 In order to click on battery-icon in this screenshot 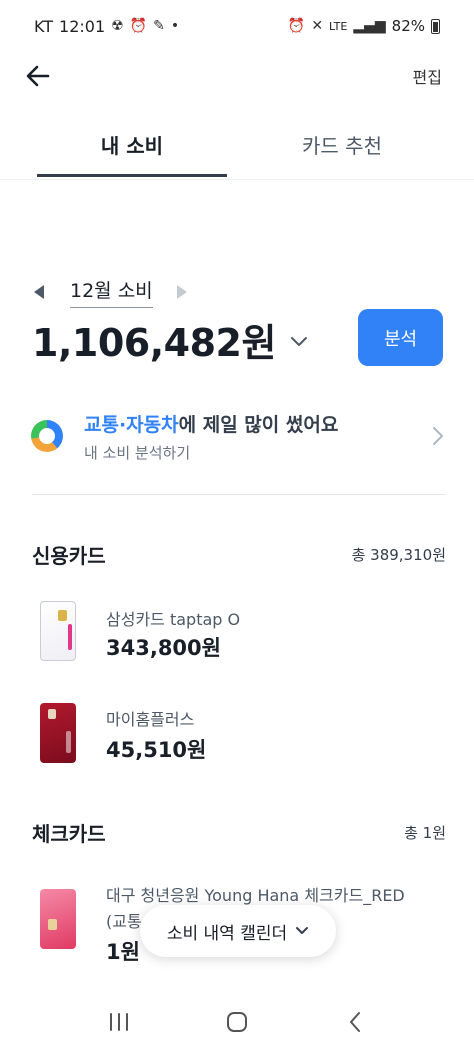, I will do `click(435, 26)`.